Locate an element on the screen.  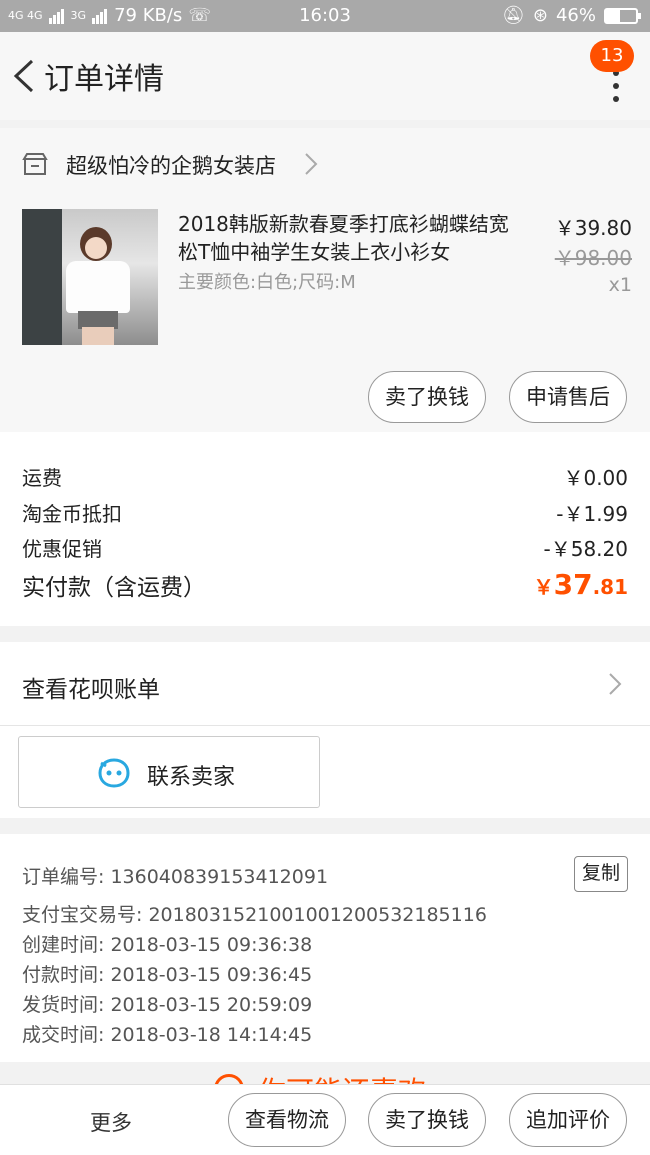
shipping-label: 运费 is located at coordinates (42, 478).